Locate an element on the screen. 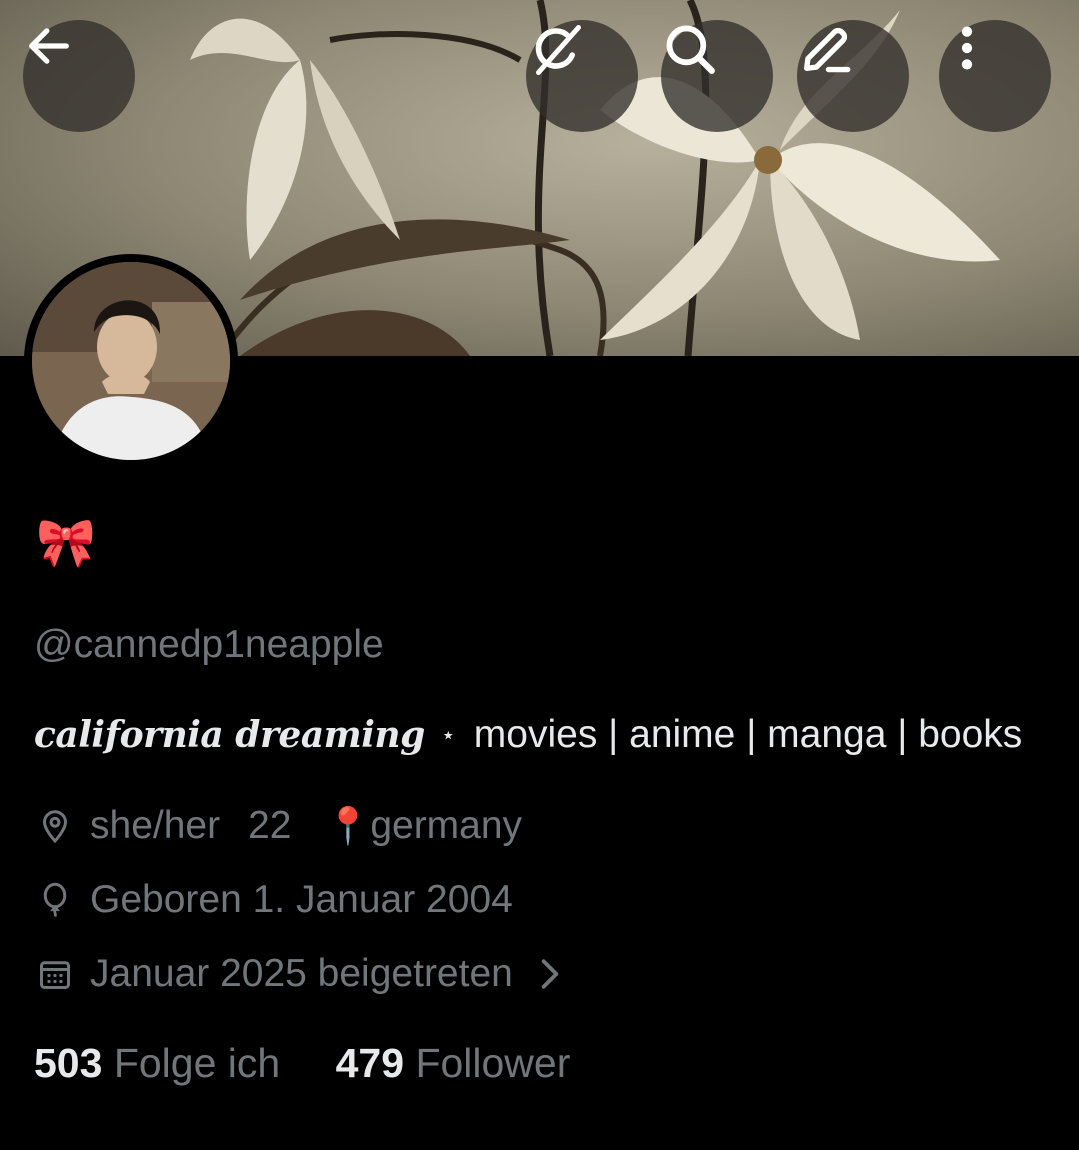  grok-icon is located at coordinates (558, 50).